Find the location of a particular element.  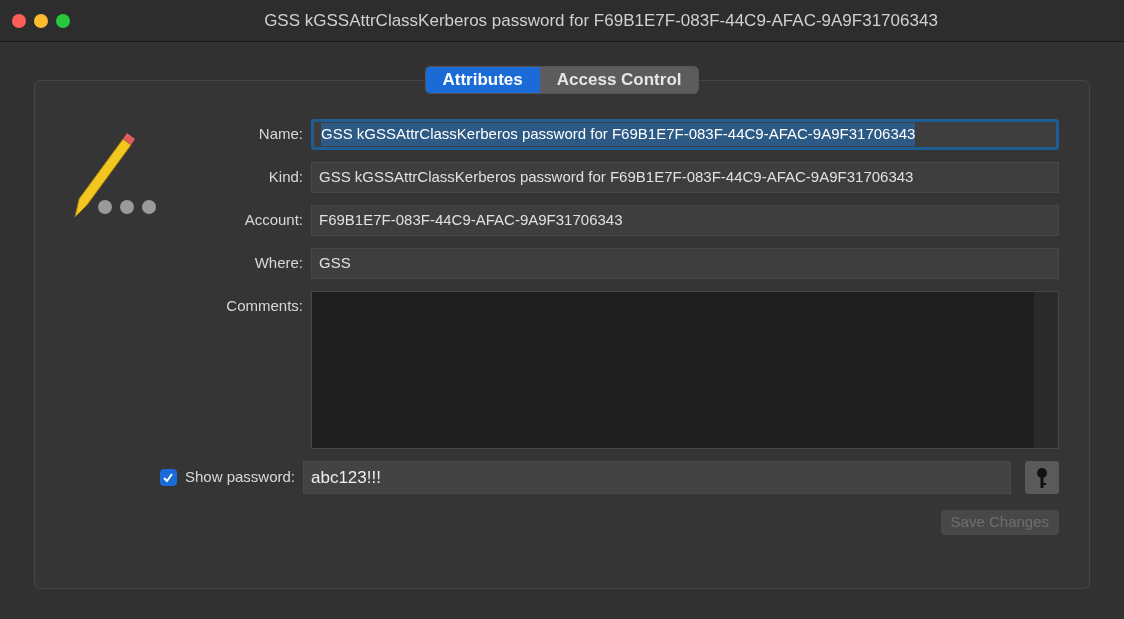

field-label: Kind: is located at coordinates (285, 177).